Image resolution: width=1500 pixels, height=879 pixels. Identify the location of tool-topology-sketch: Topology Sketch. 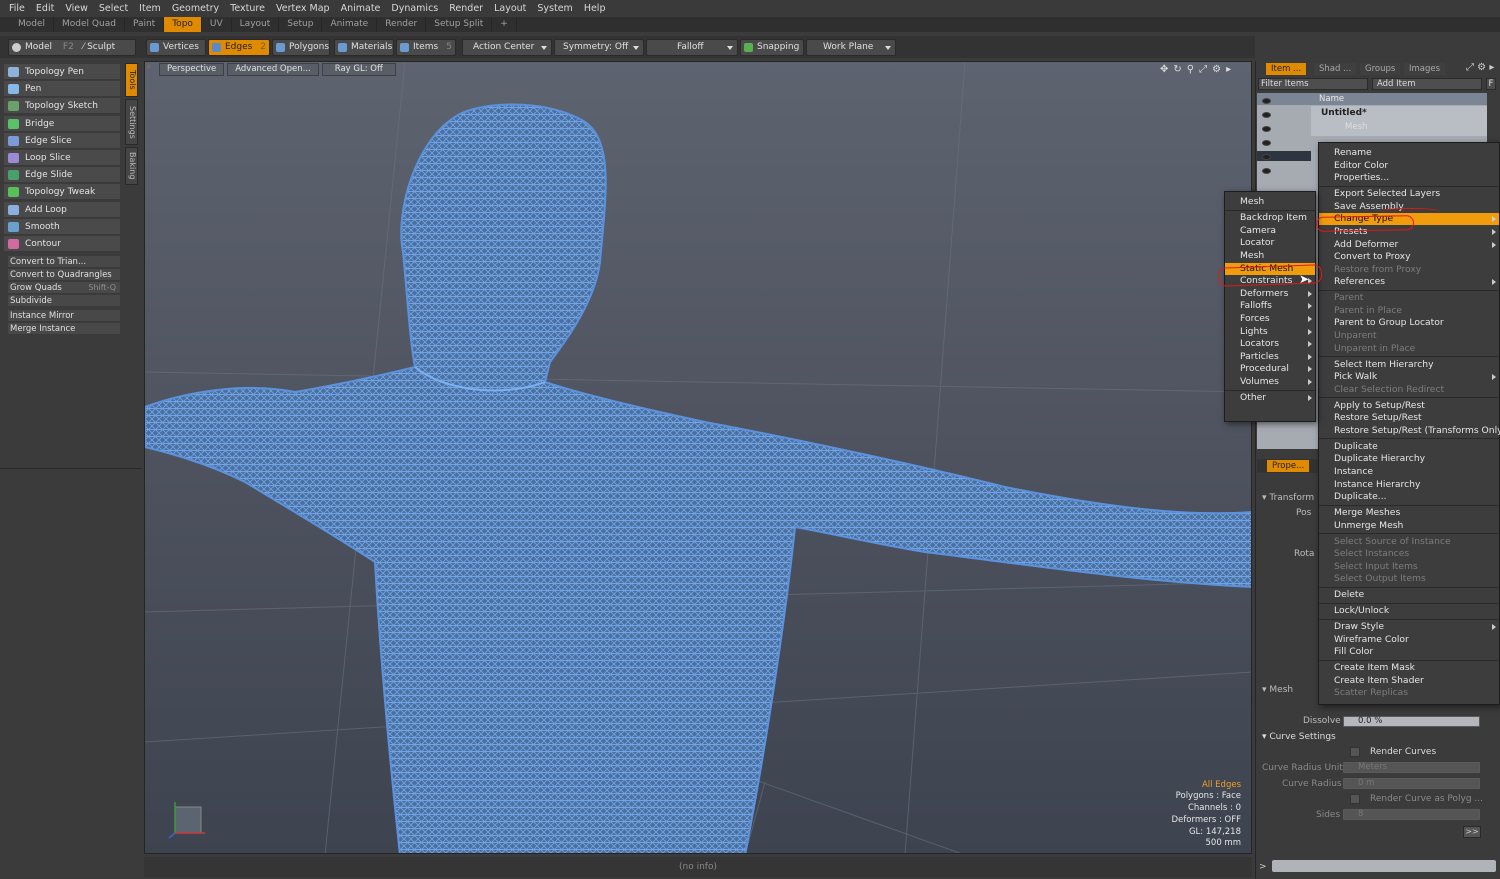
(62, 106).